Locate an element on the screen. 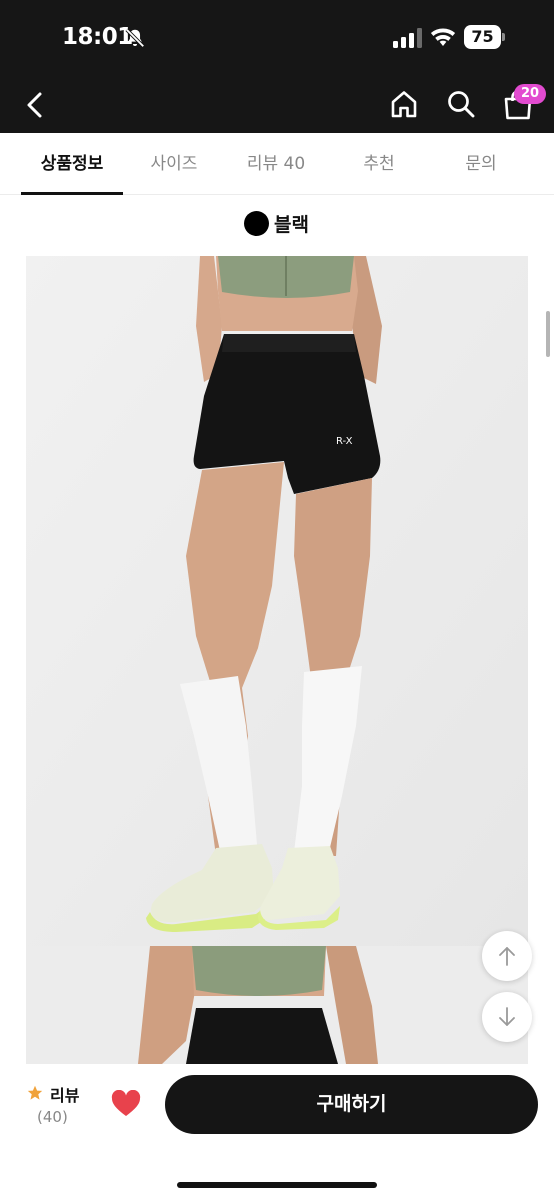 Image resolution: width=554 pixels, height=1200 pixels. color-name: 블랙 is located at coordinates (291, 224).